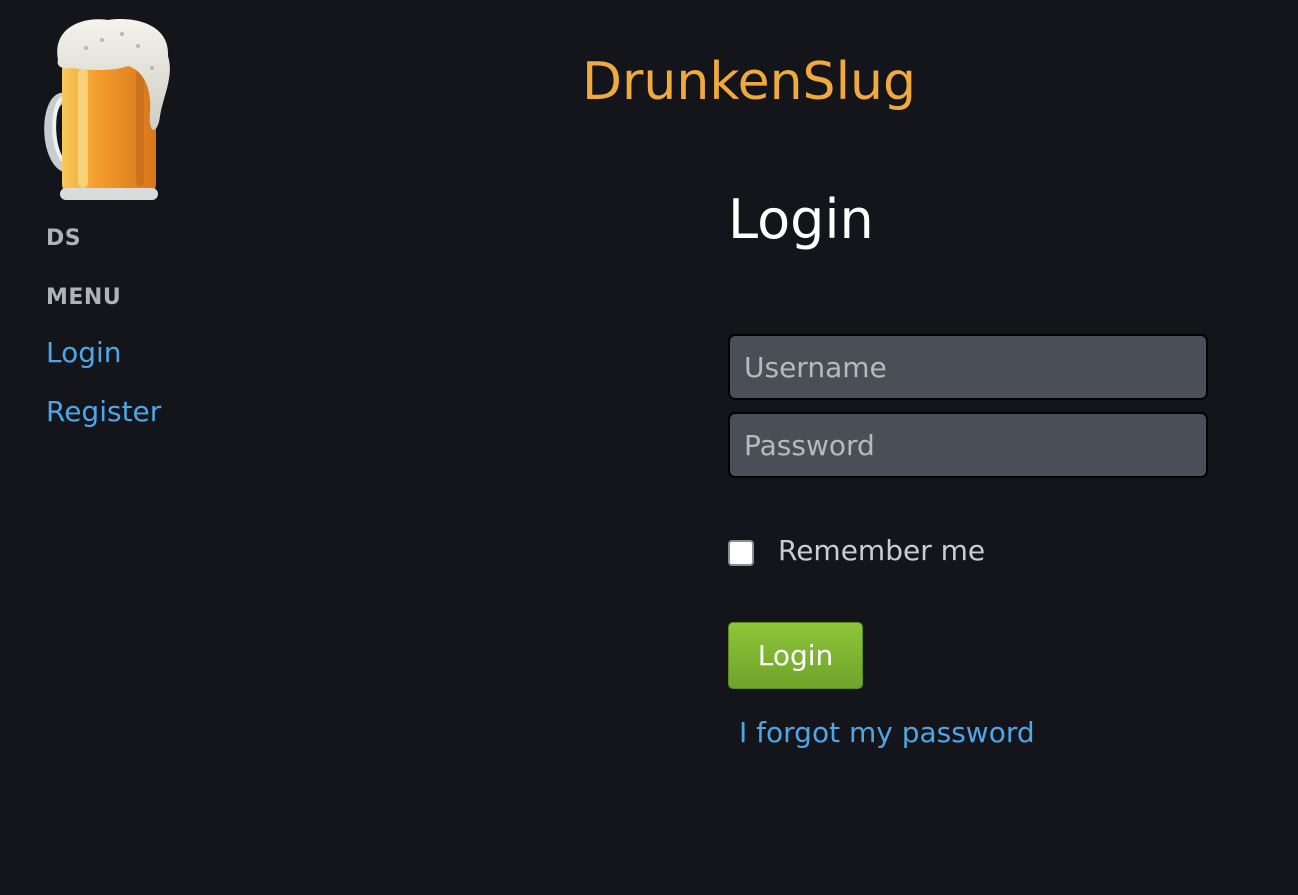 The width and height of the screenshot is (1298, 895). I want to click on password-input, so click(968, 445).